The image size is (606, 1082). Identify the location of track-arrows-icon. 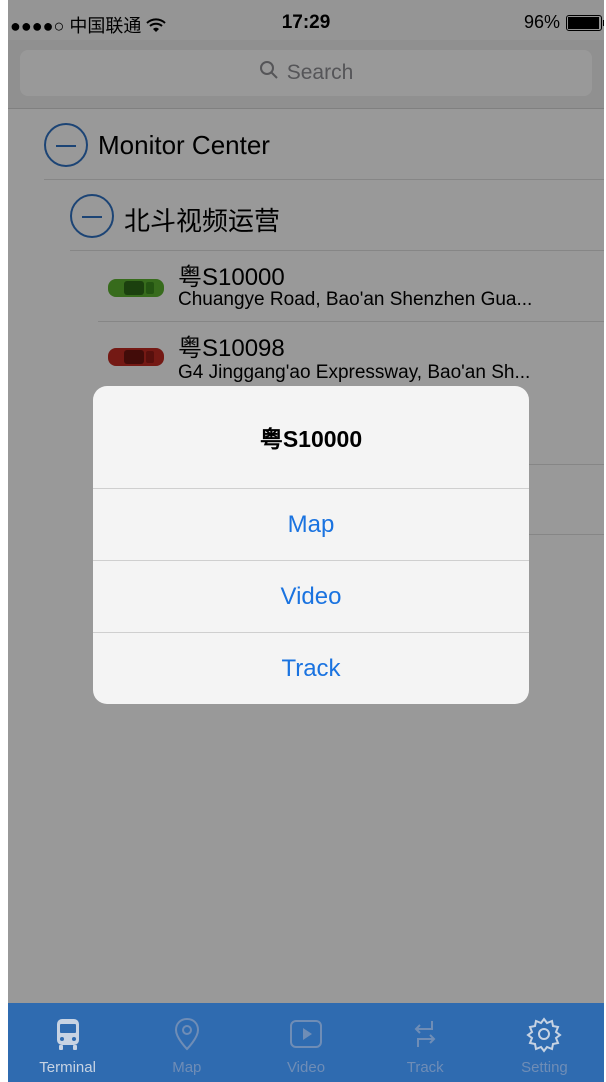
(425, 1034).